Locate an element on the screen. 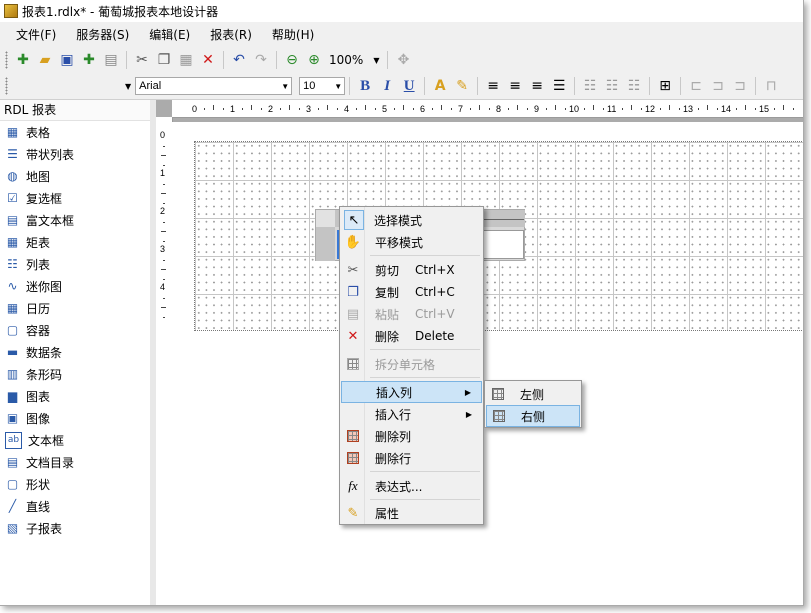 This screenshot has width=811, height=613. menu-edit: 编辑(E) is located at coordinates (169, 35).